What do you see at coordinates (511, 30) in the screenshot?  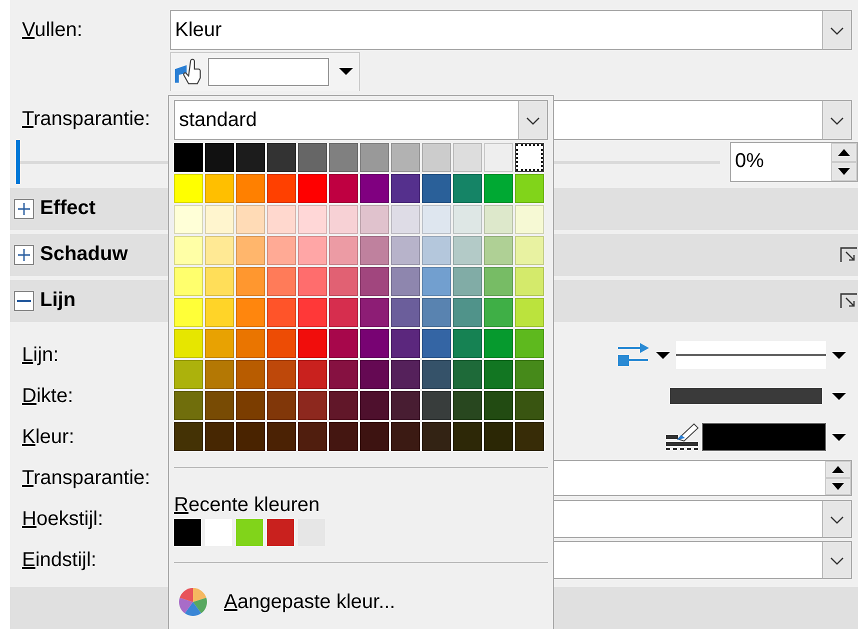 I see `dropdown-field: Kleur` at bounding box center [511, 30].